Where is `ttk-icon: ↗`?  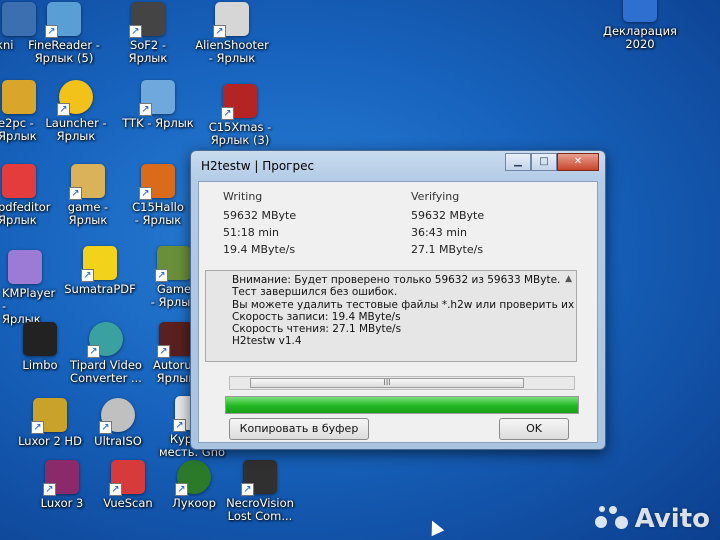
ttk-icon: ↗ is located at coordinates (157, 98).